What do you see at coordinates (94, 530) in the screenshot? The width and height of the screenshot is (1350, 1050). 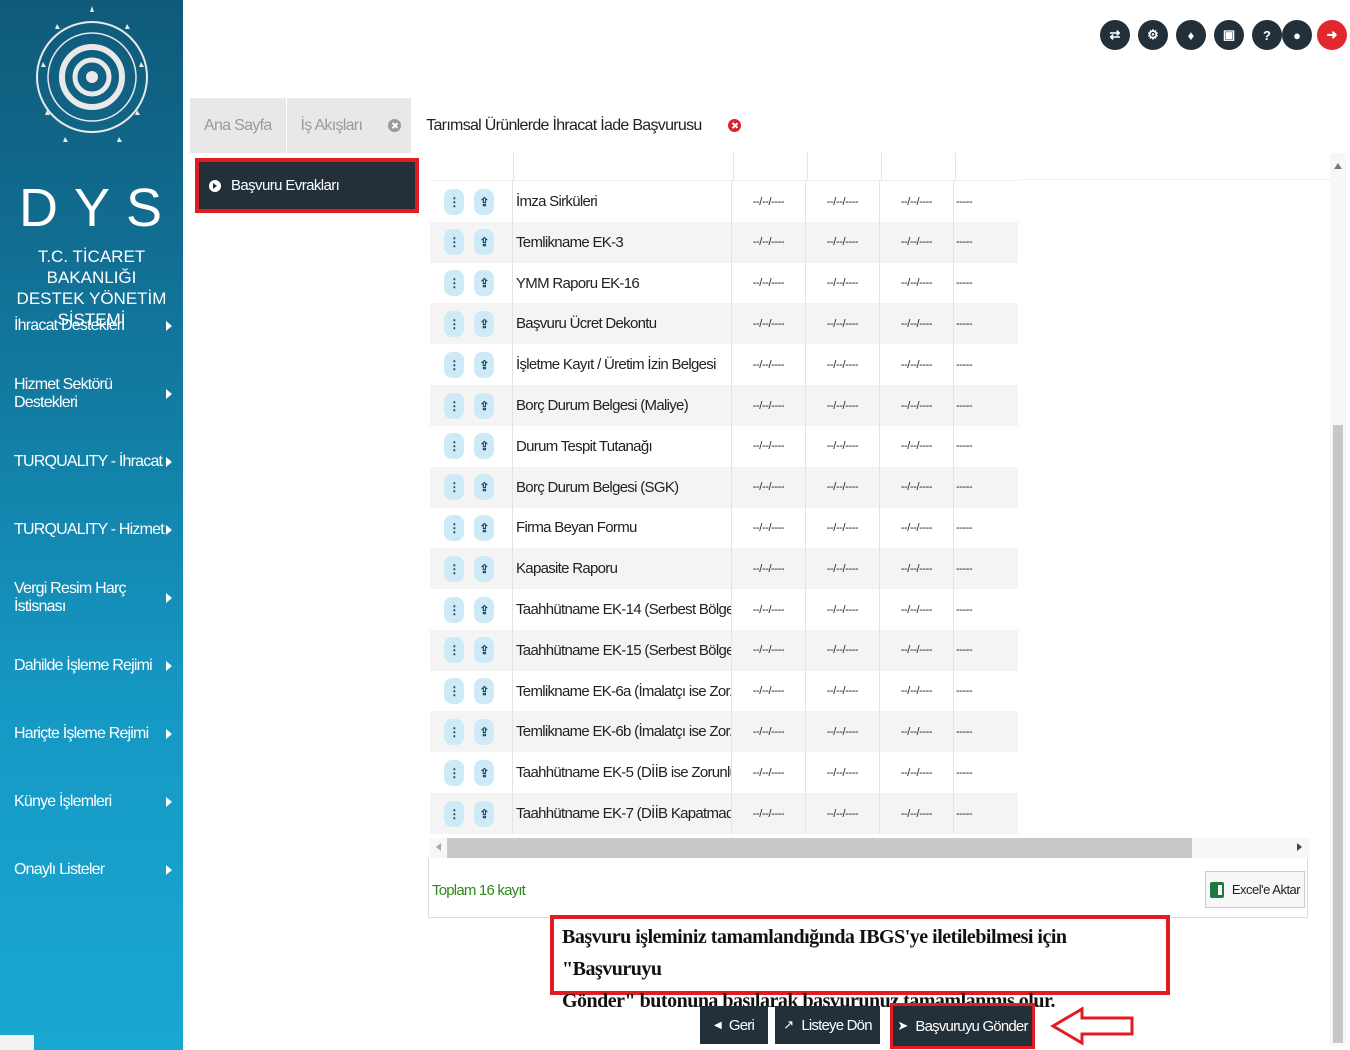 I see `sidebar-item-turquality-hizmet: TURQUALITY - Hizmet` at bounding box center [94, 530].